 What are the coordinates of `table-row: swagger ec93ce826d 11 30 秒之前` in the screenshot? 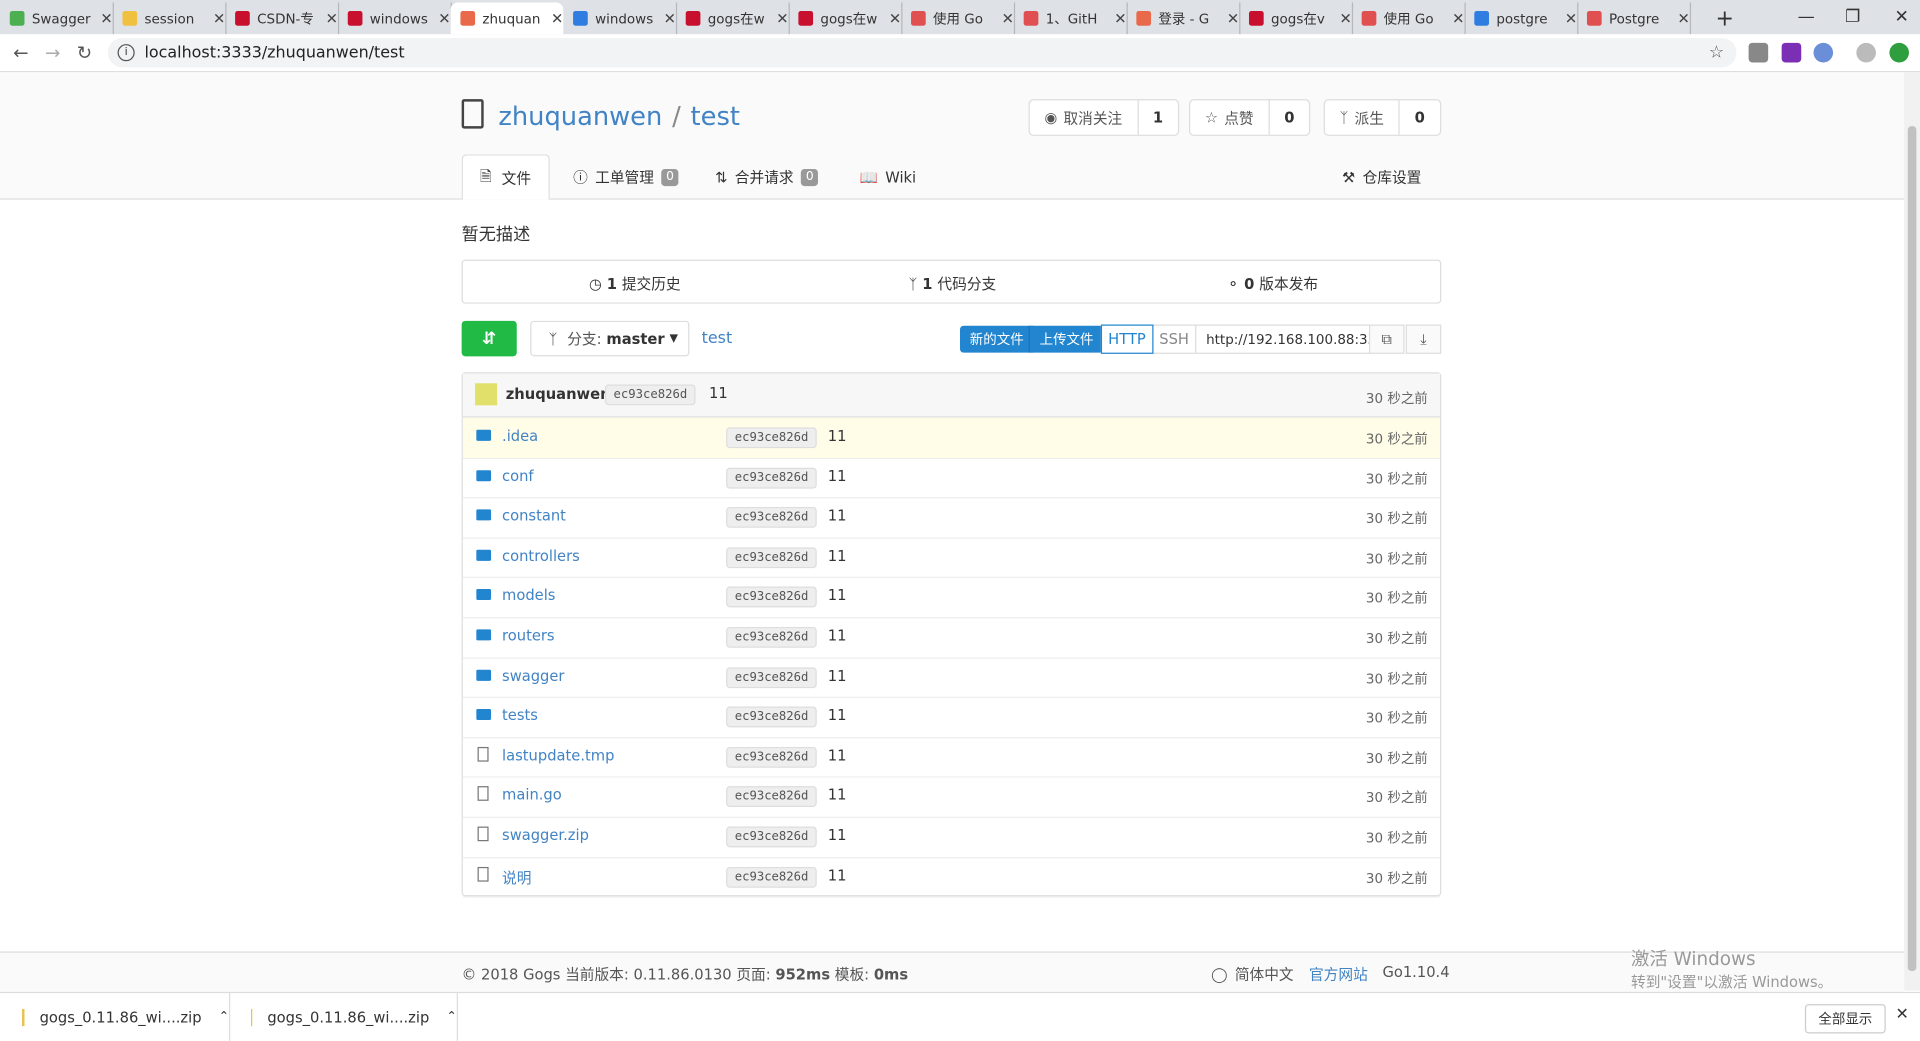 It's located at (951, 678).